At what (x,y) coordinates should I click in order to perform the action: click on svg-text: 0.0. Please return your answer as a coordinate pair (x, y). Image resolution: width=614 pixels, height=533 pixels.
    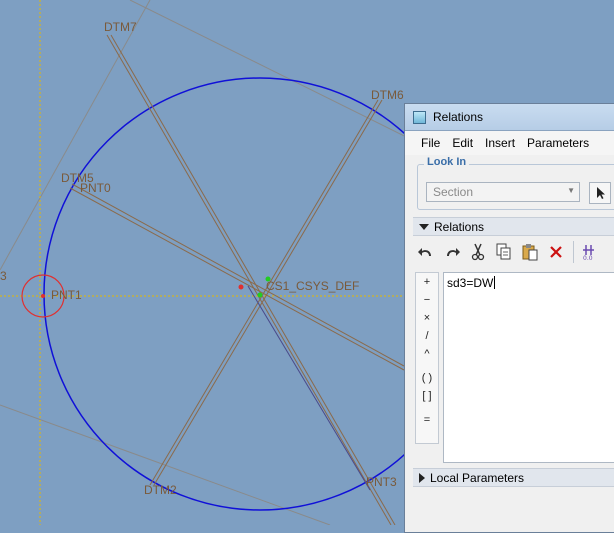
    Looking at the image, I should click on (588, 258).